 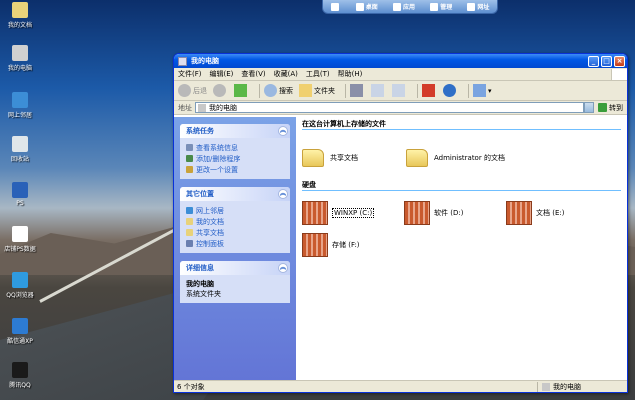 What do you see at coordinates (441, 6) in the screenshot?
I see `topbar-manage: 管理` at bounding box center [441, 6].